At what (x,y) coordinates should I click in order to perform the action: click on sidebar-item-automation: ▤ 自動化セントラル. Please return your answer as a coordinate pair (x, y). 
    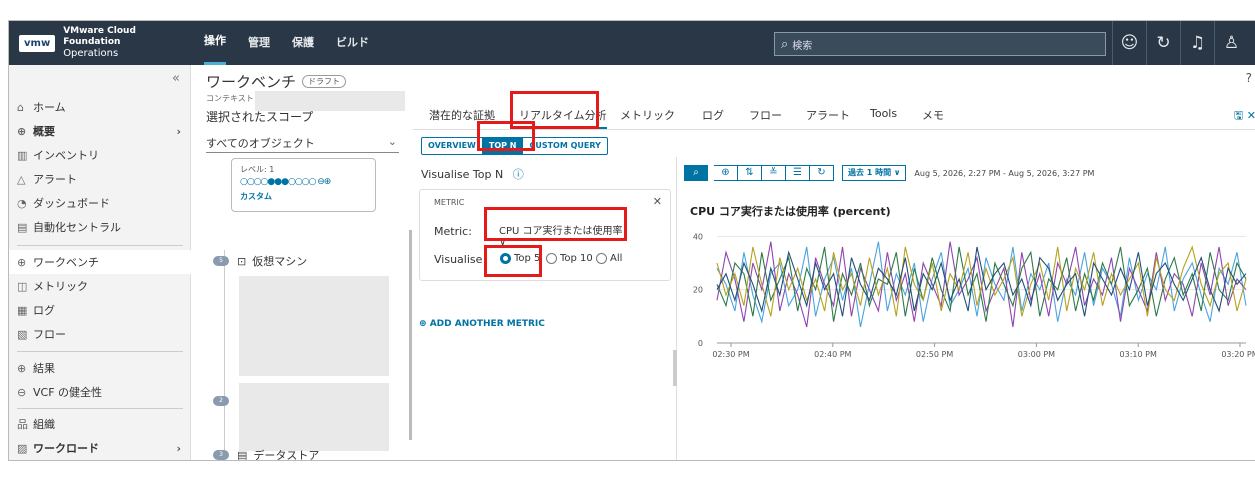
    Looking at the image, I should click on (100, 227).